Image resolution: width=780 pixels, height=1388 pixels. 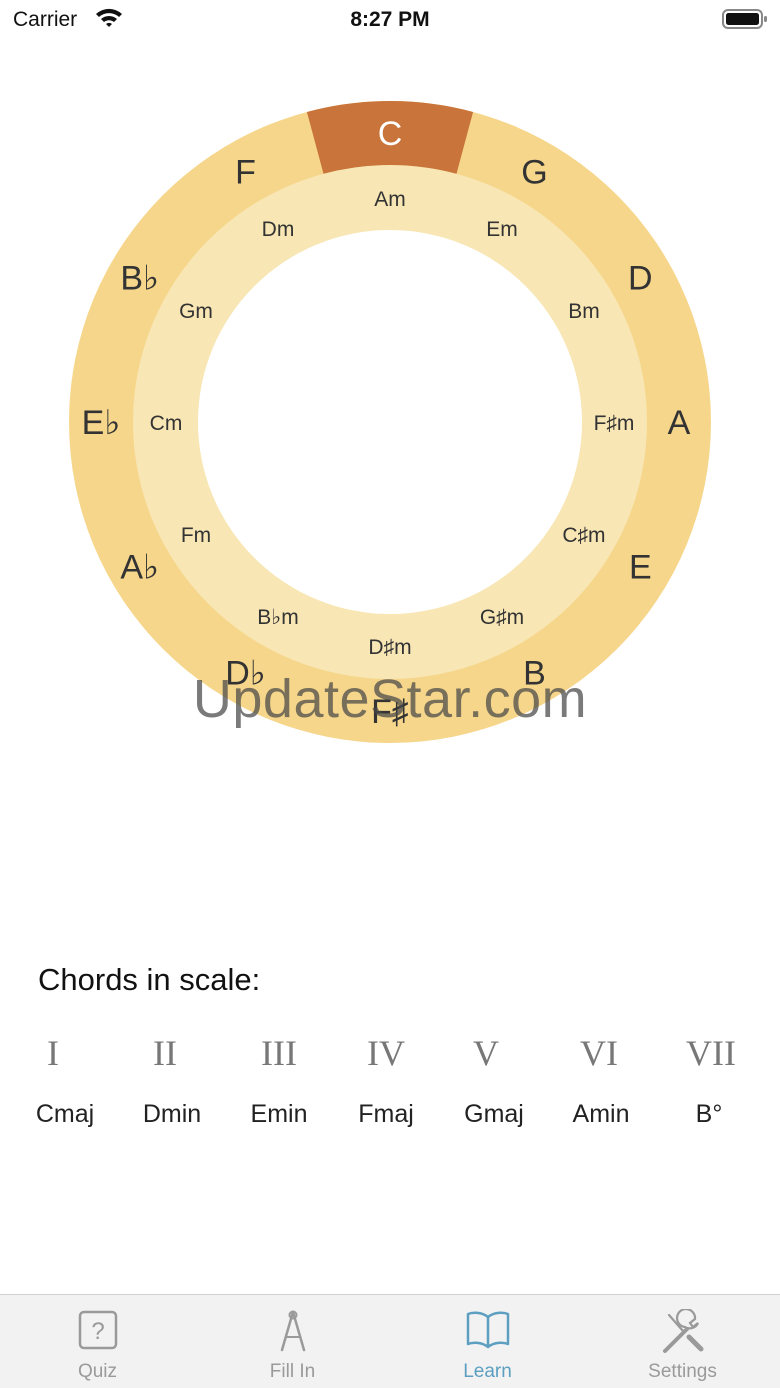 I want to click on major-key-e-flat: E♭, so click(x=101, y=423).